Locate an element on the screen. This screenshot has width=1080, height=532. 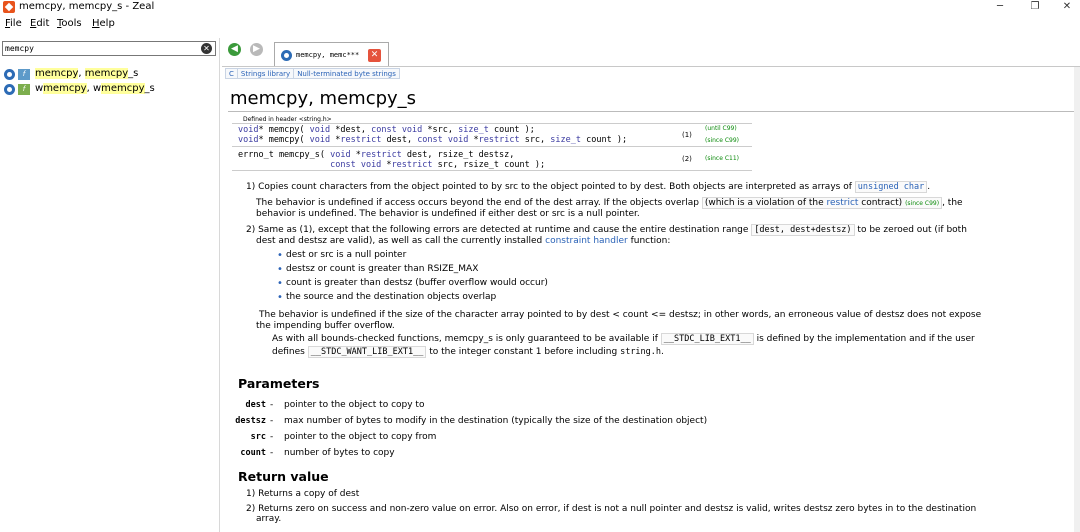
search-box: ✕ is located at coordinates (109, 48).